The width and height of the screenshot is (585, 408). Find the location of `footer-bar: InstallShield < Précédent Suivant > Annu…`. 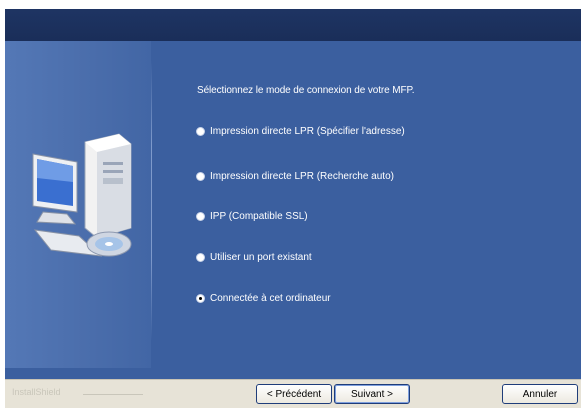

footer-bar: InstallShield < Précédent Suivant > Annu… is located at coordinates (293, 393).